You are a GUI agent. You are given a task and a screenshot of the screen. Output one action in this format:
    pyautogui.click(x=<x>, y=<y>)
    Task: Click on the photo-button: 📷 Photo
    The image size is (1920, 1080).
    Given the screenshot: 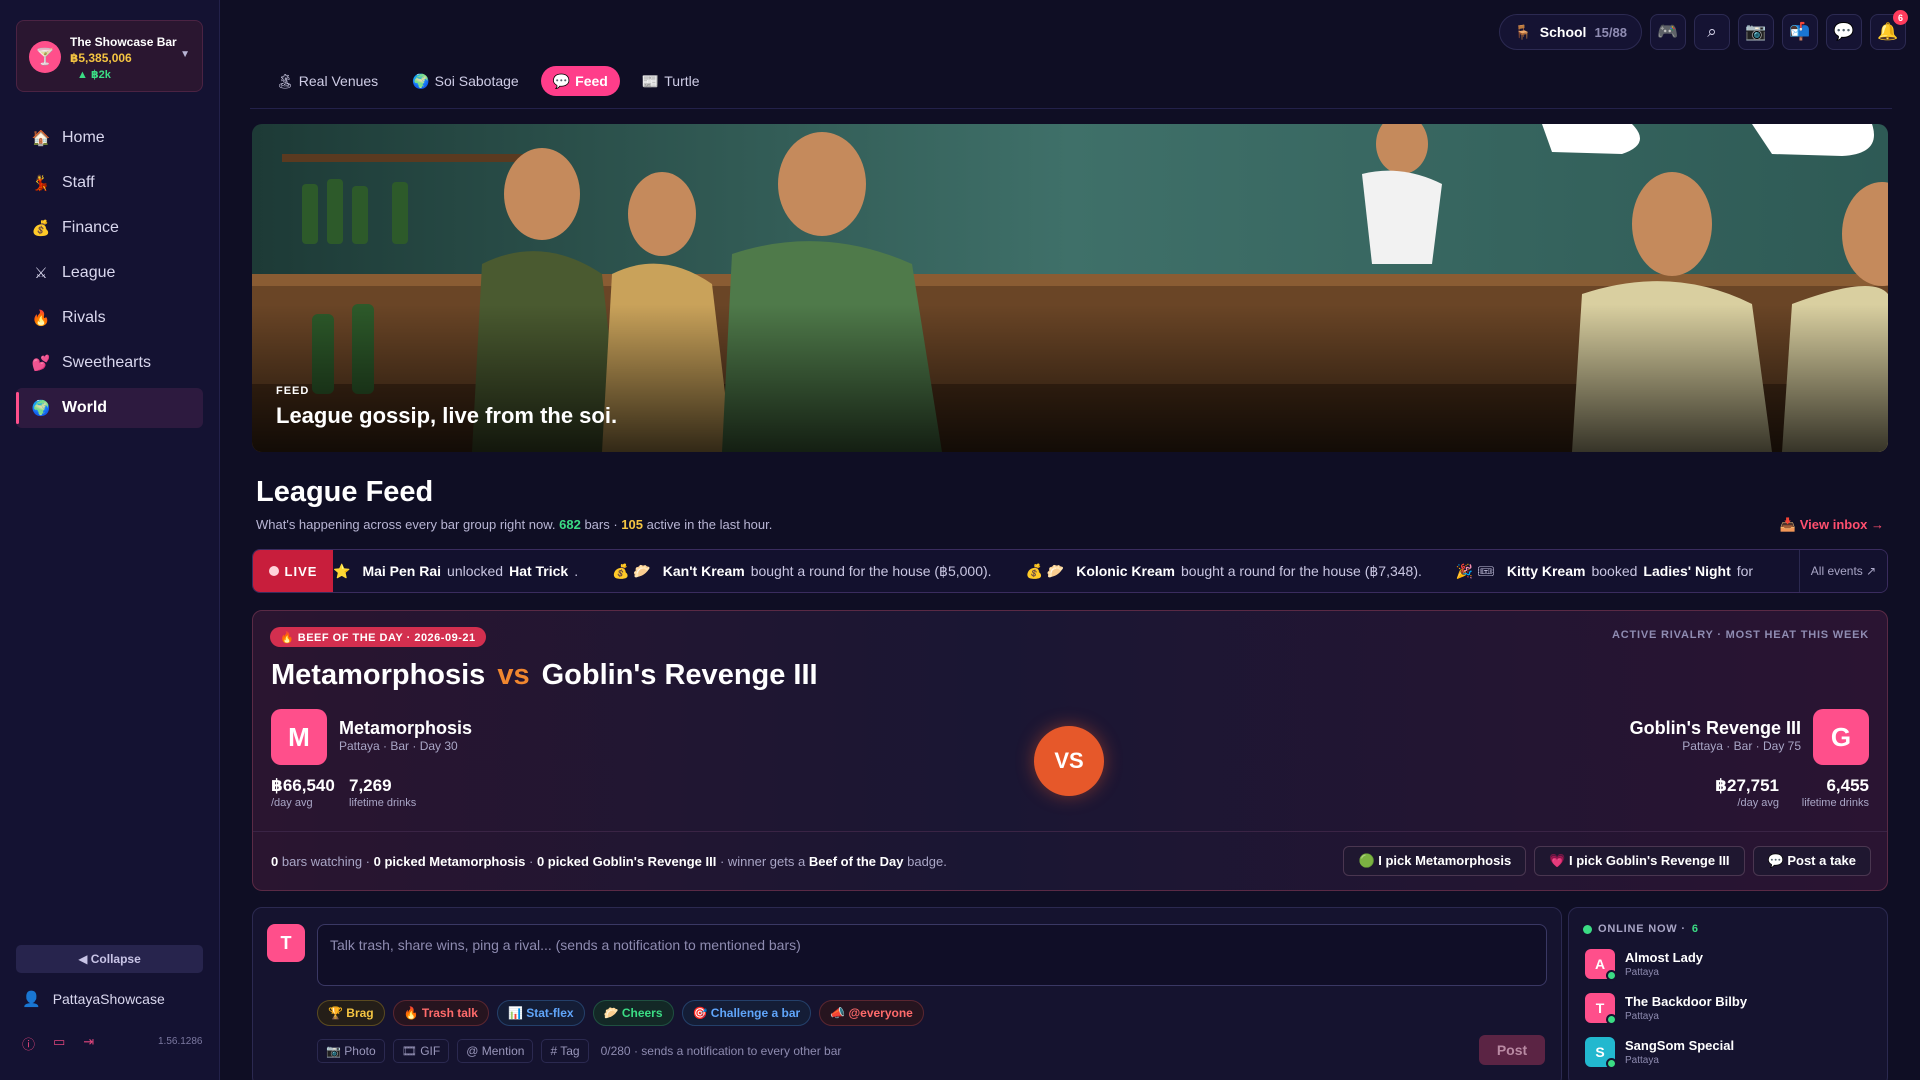 What is the action you would take?
    pyautogui.click(x=351, y=1051)
    